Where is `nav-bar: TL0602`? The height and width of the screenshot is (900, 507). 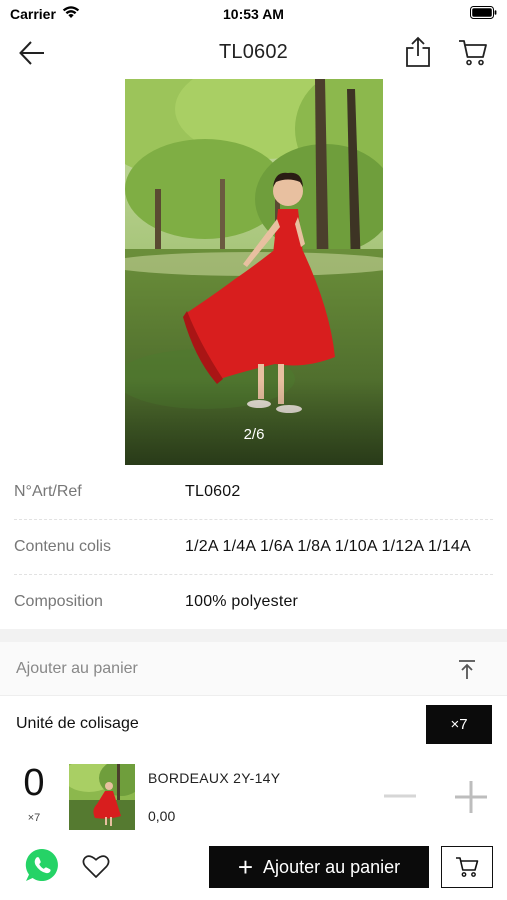
nav-bar: TL0602 is located at coordinates (253, 53).